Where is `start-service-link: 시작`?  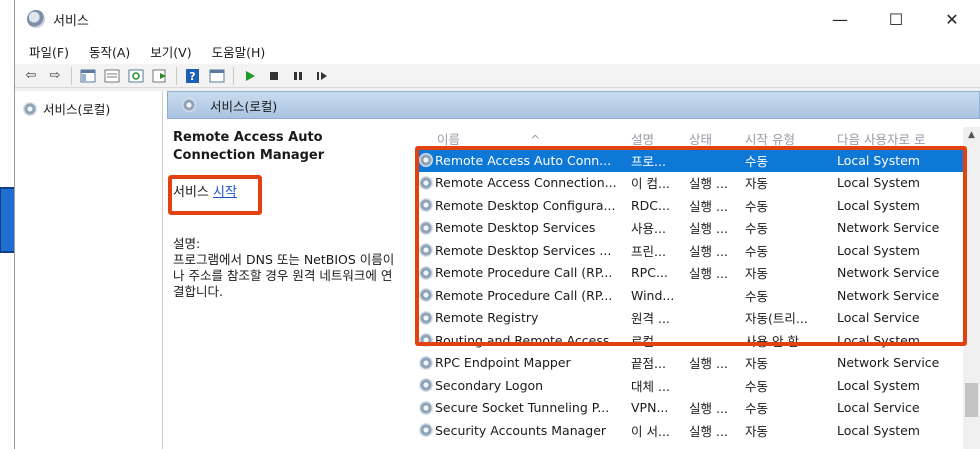
start-service-link: 시작 is located at coordinates (225, 192).